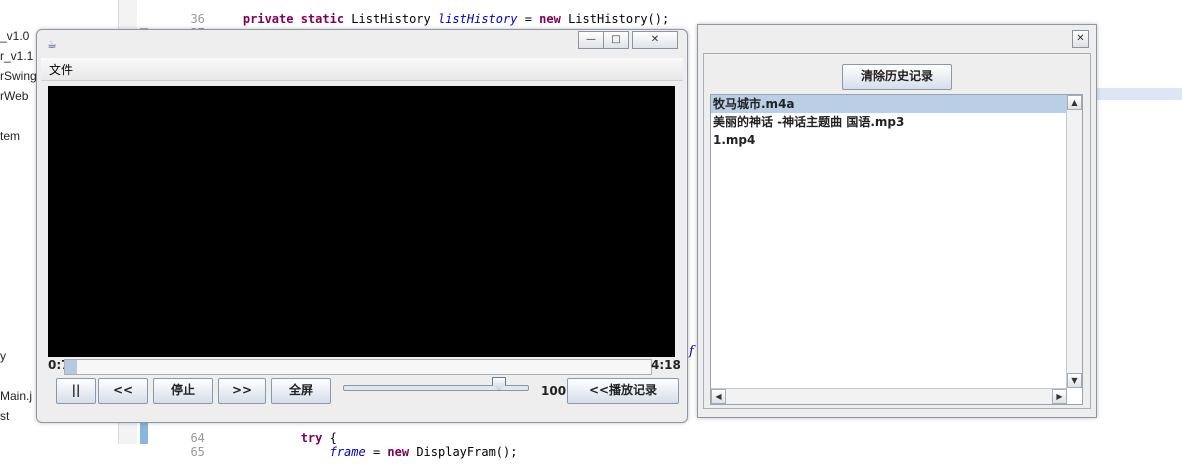 The height and width of the screenshot is (473, 1182). I want to click on minimize-button: —, so click(591, 40).